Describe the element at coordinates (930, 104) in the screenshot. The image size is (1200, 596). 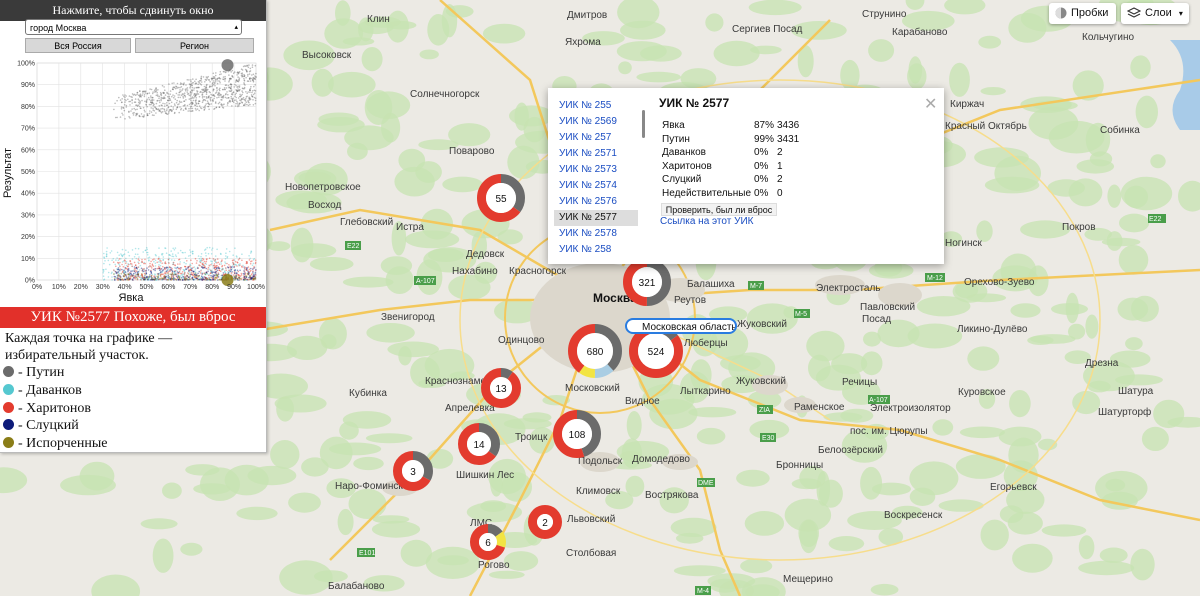
I see `close-icon: ✕` at that location.